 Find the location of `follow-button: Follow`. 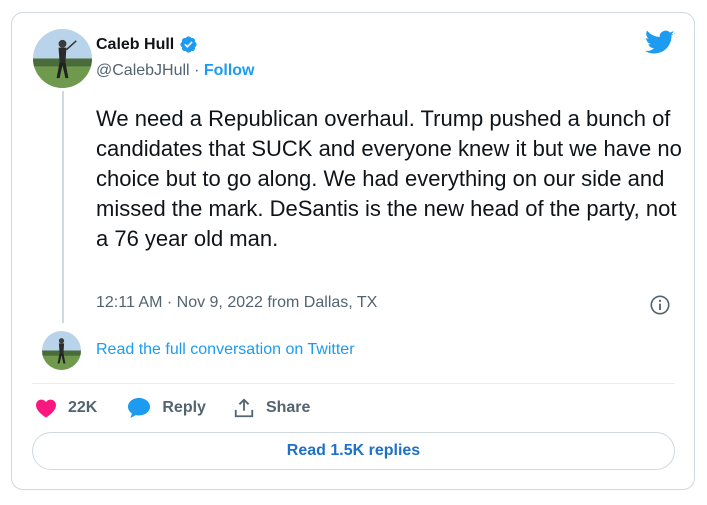

follow-button: Follow is located at coordinates (229, 70).